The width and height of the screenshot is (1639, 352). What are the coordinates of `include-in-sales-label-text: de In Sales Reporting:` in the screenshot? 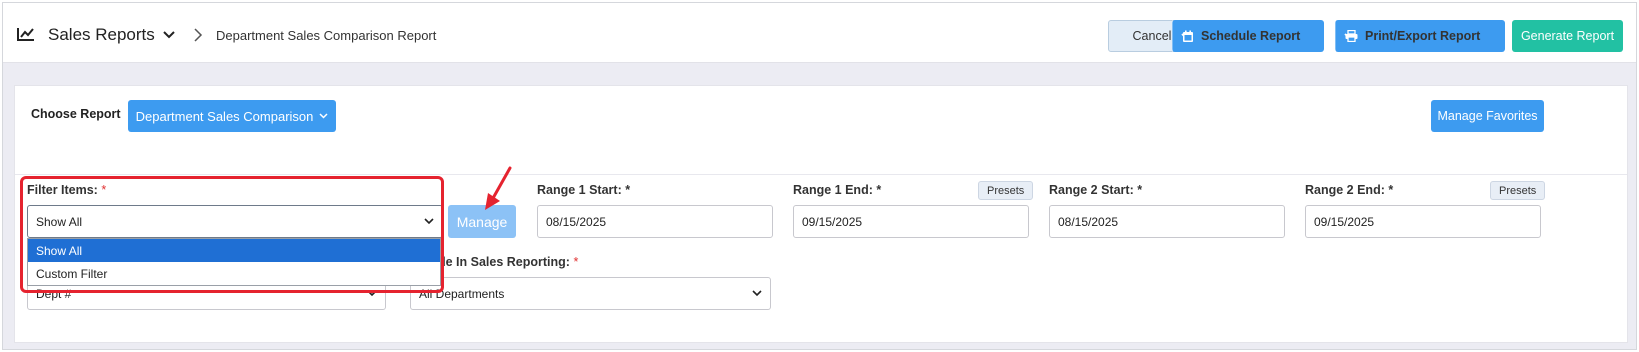 It's located at (504, 262).